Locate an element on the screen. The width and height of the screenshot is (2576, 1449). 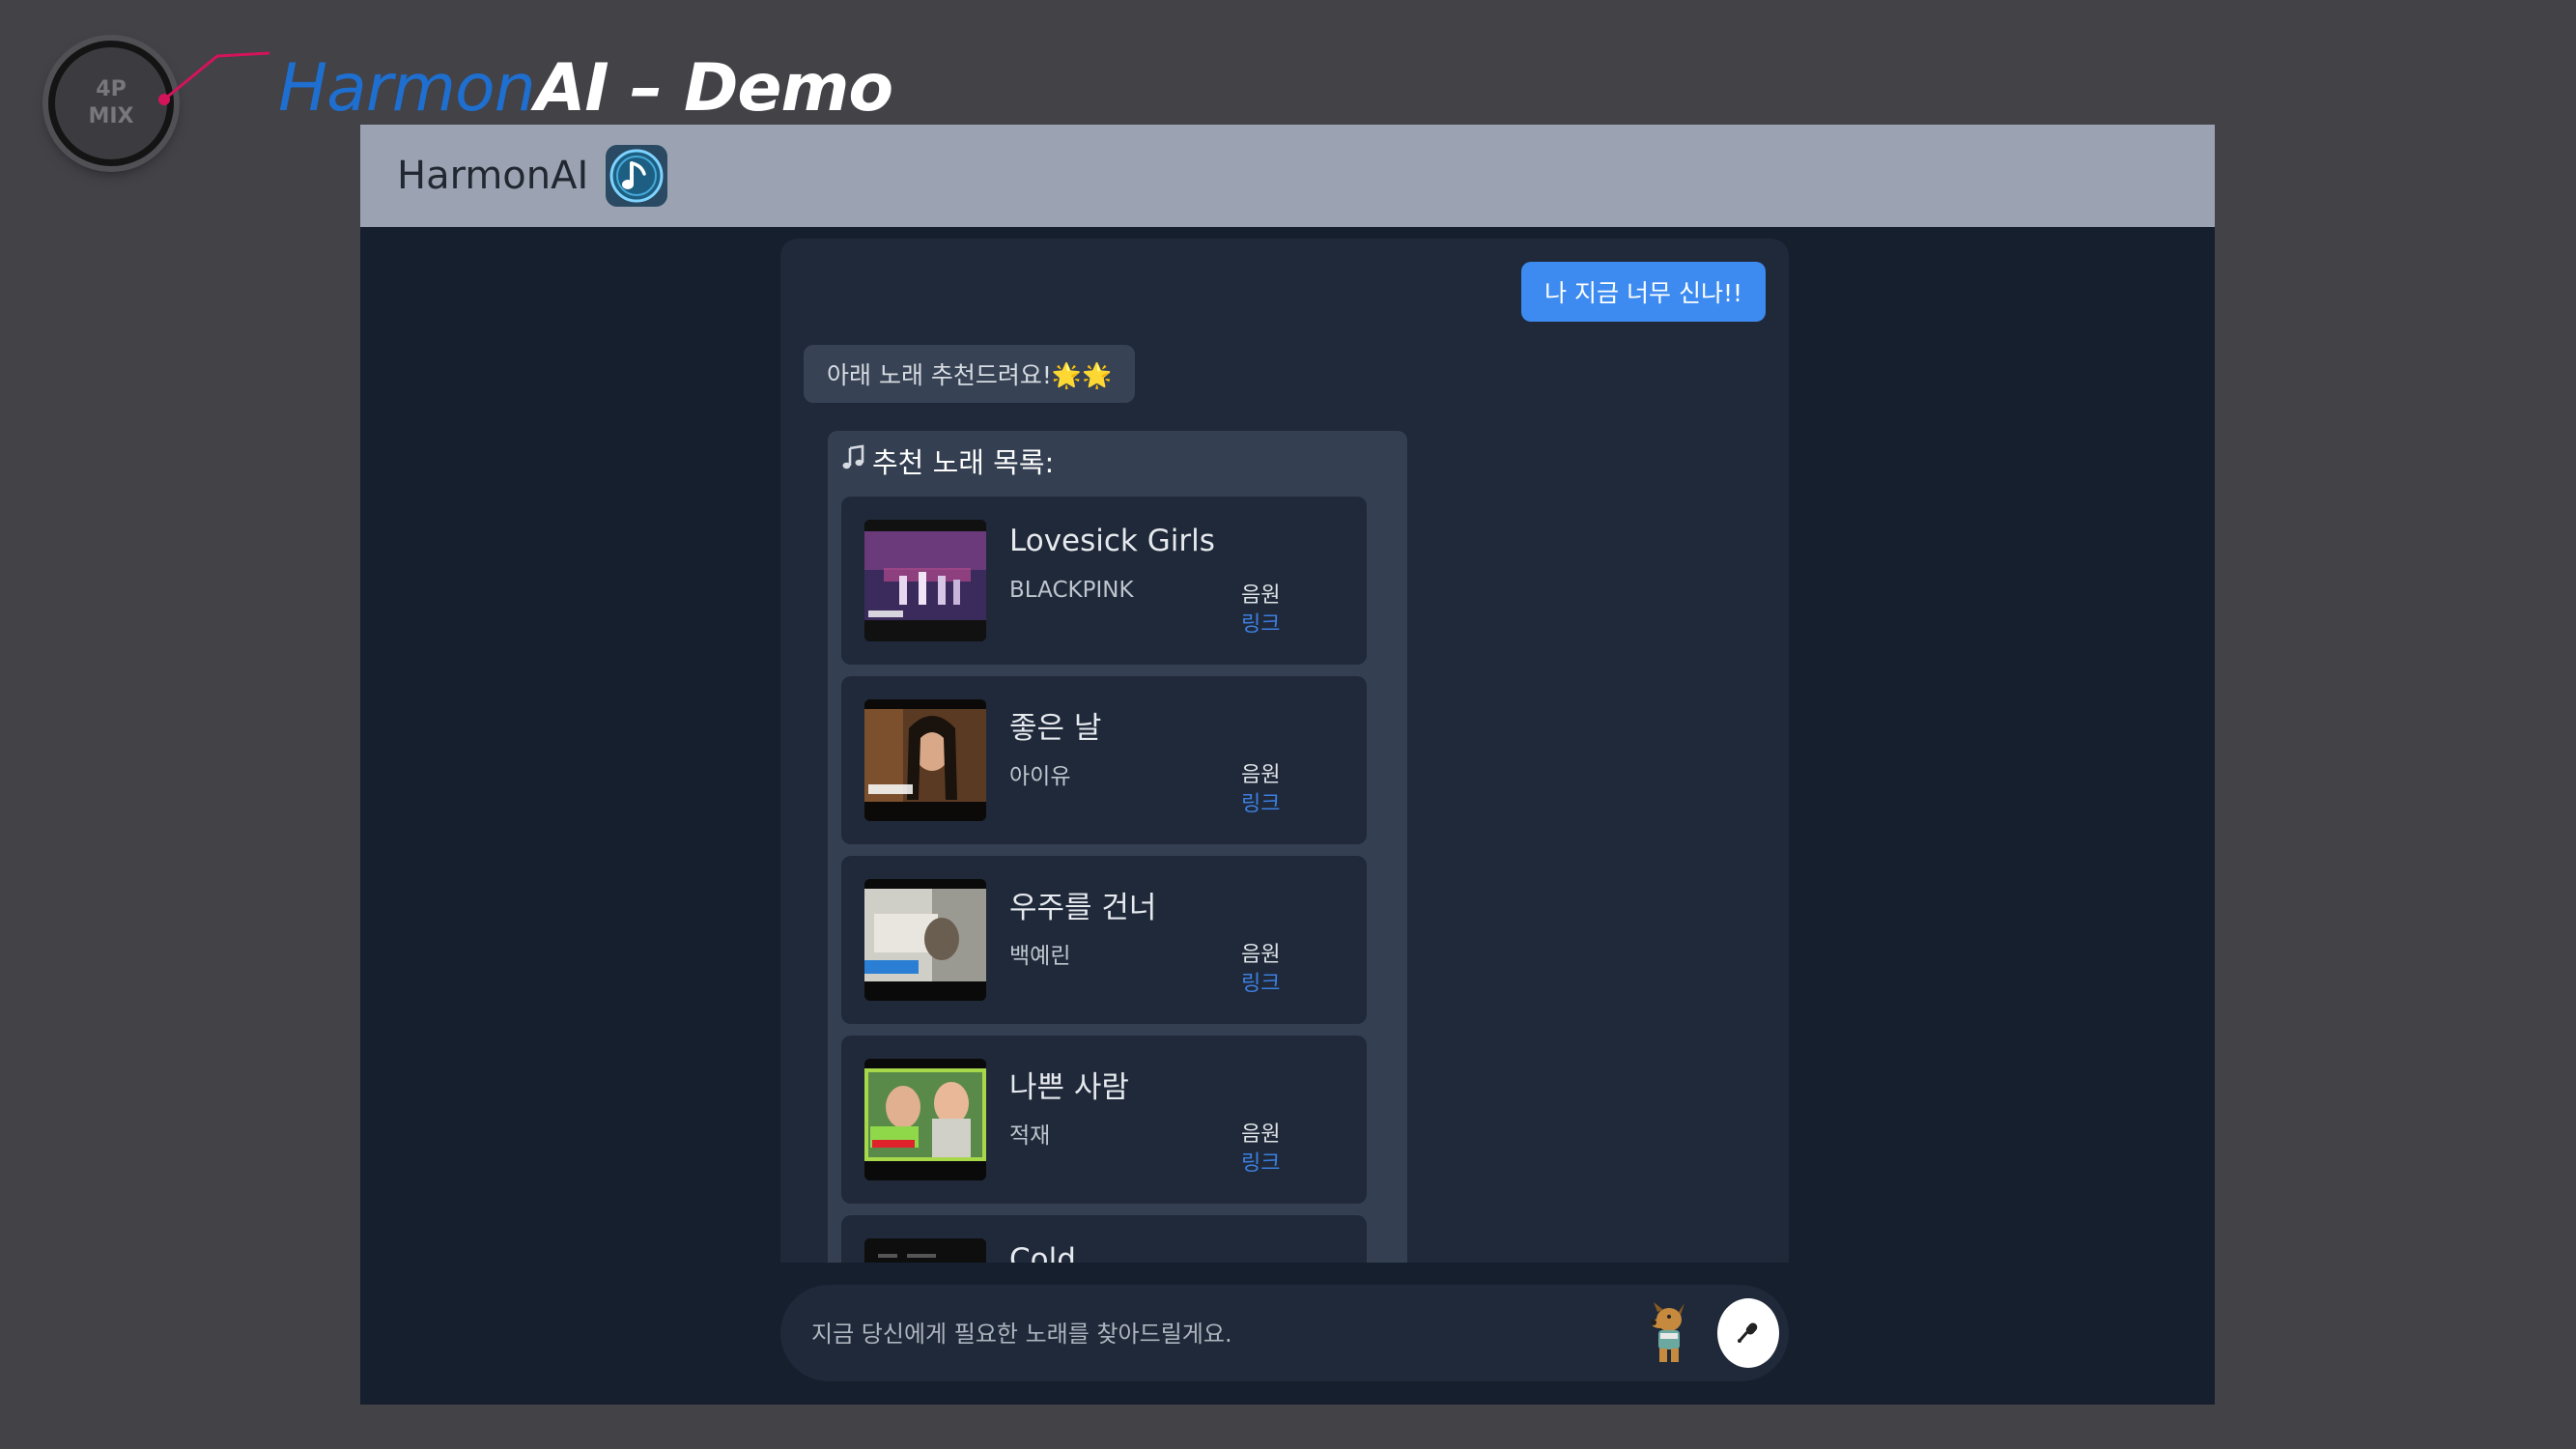
slide-title-accent: Harmon is located at coordinates (407, 88).